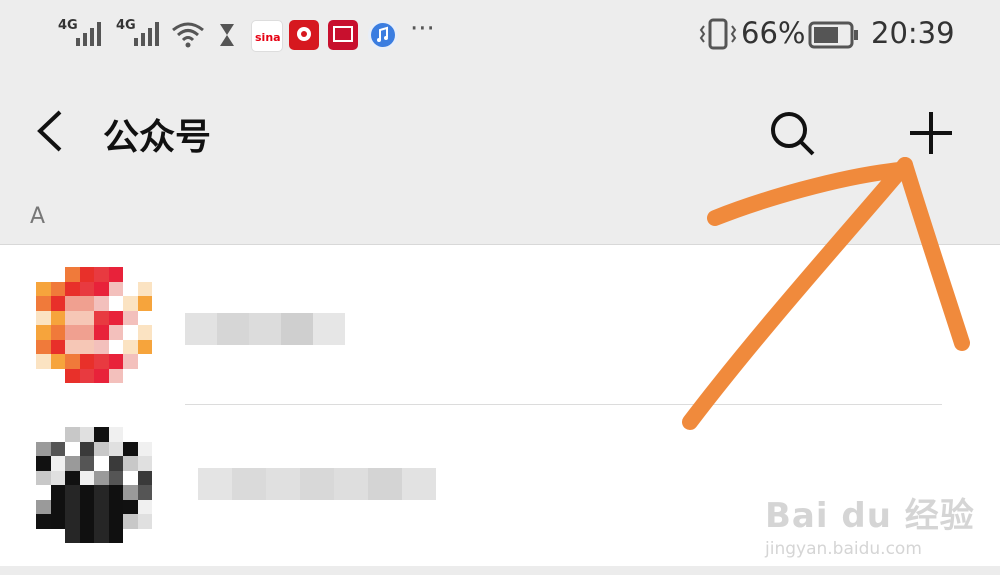  What do you see at coordinates (931, 133) in the screenshot?
I see `add-icon` at bounding box center [931, 133].